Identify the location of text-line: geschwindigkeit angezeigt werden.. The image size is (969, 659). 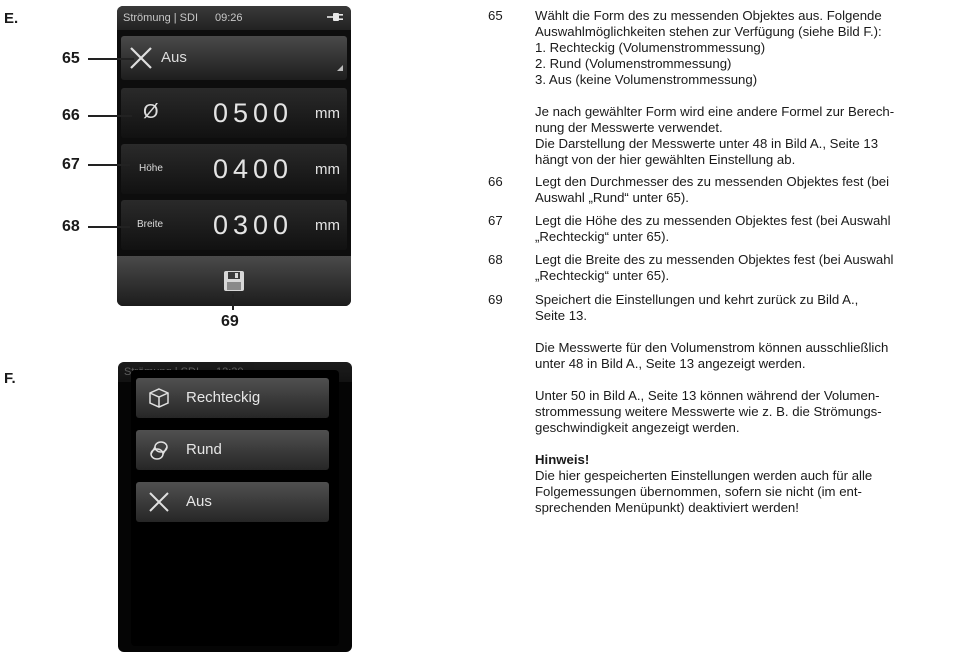
(637, 427).